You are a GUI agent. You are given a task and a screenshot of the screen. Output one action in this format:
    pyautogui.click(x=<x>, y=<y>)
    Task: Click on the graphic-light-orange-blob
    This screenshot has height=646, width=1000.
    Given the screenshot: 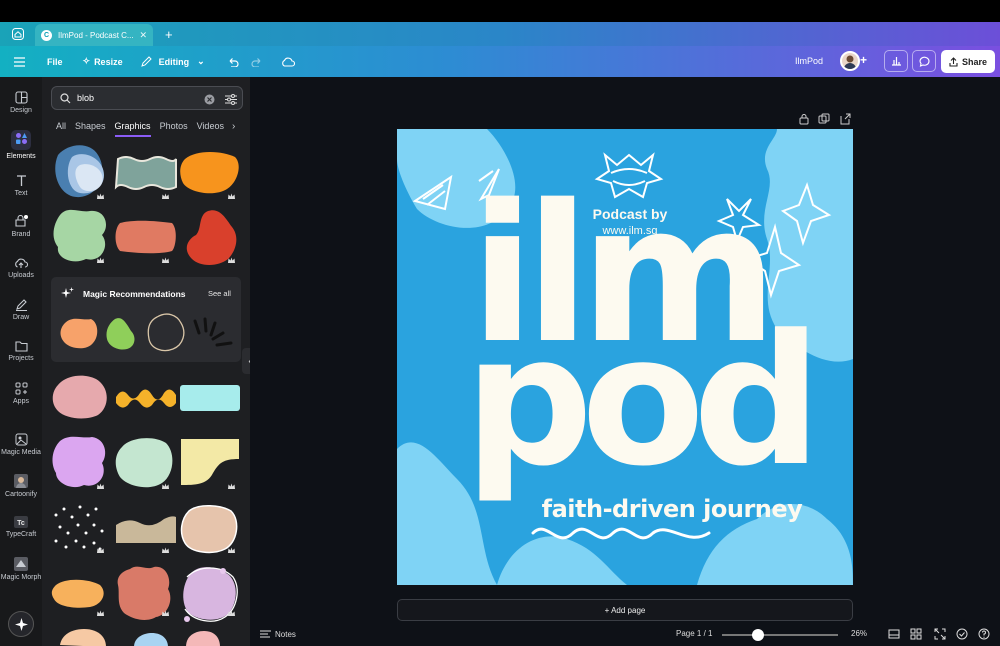 What is the action you would take?
    pyautogui.click(x=78, y=593)
    